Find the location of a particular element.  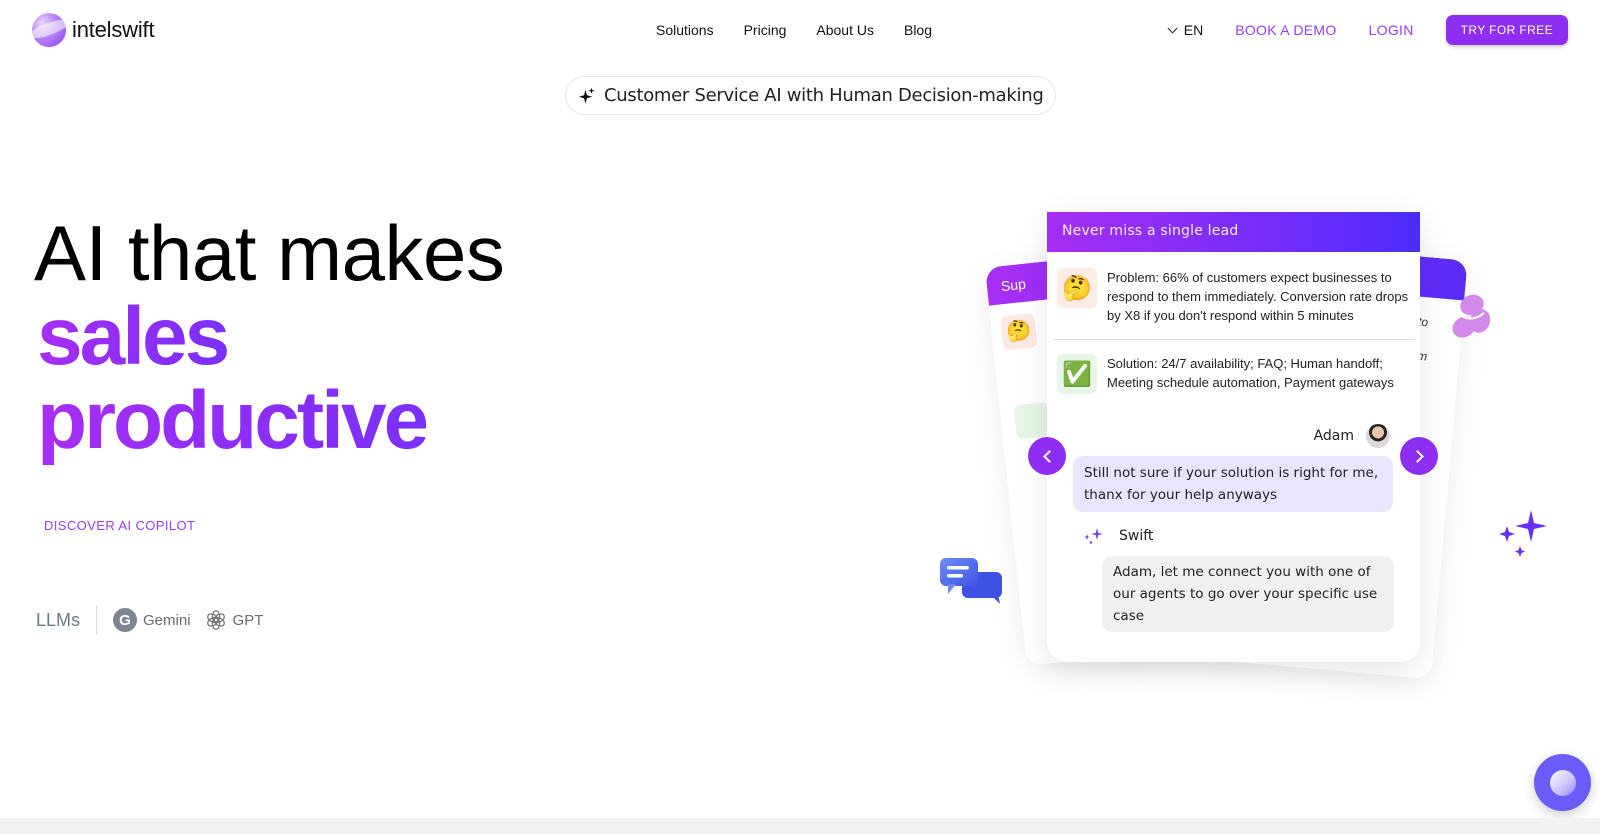

login-link: LOGIN is located at coordinates (1391, 30).